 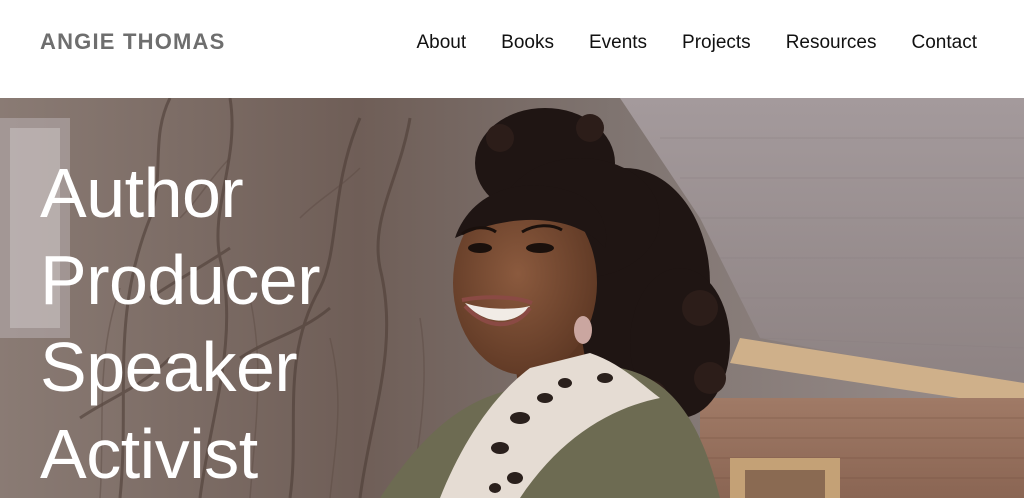 I want to click on nav-projects: Projects, so click(x=716, y=43).